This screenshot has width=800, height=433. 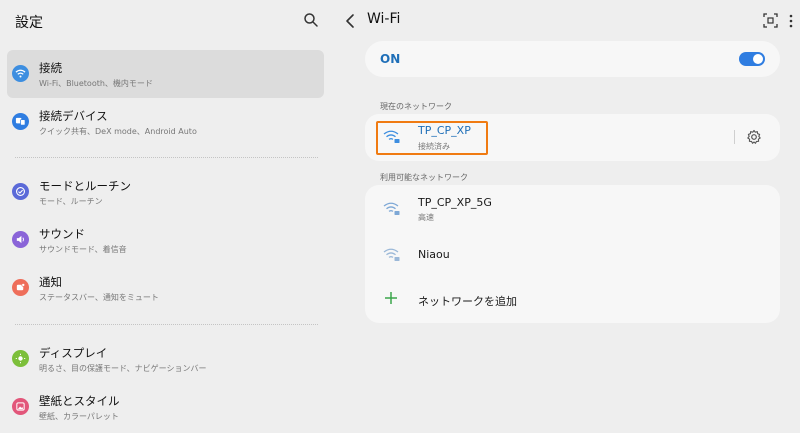 What do you see at coordinates (73, 116) in the screenshot?
I see `sidebar-item-label: 接続デバイス` at bounding box center [73, 116].